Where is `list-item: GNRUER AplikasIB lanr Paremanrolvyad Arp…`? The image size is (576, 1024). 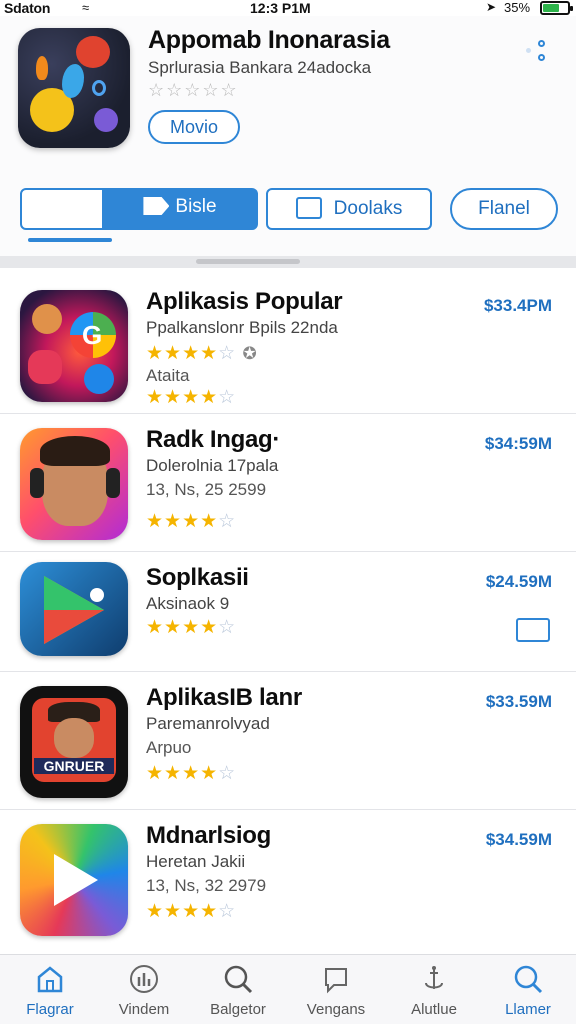 list-item: GNRUER AplikasIB lanr Paremanrolvyad Arp… is located at coordinates (288, 741).